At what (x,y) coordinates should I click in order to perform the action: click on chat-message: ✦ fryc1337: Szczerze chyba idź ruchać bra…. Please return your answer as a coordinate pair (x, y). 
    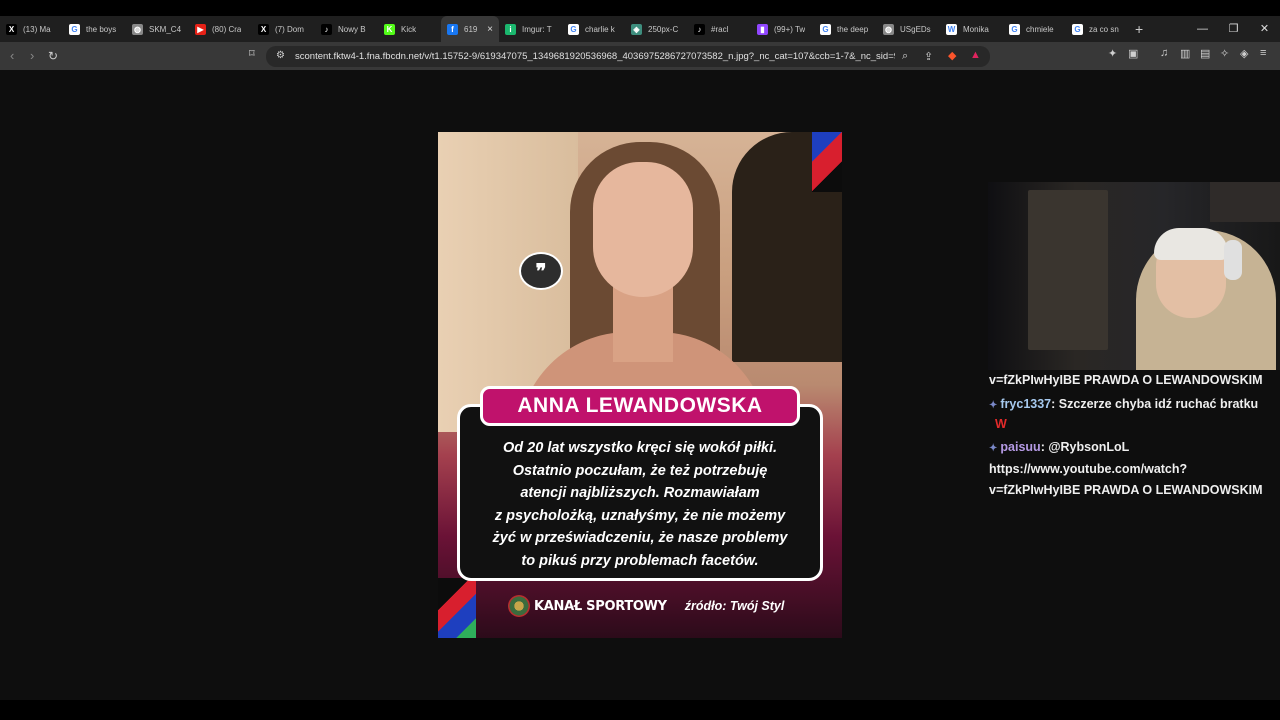
    Looking at the image, I should click on (1134, 405).